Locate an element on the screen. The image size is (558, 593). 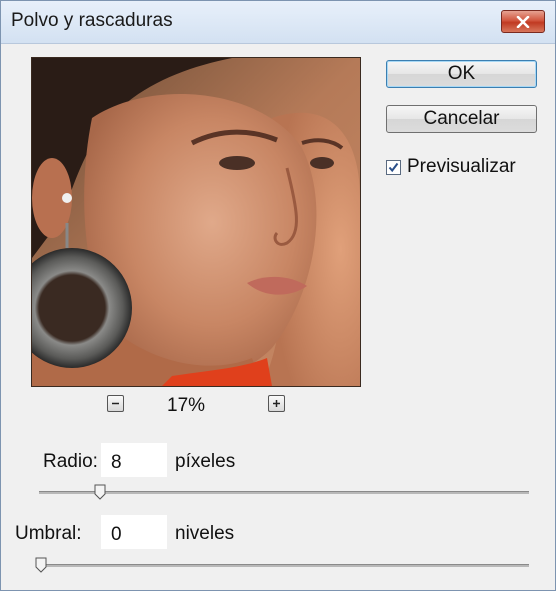
plus-icon is located at coordinates (276, 403).